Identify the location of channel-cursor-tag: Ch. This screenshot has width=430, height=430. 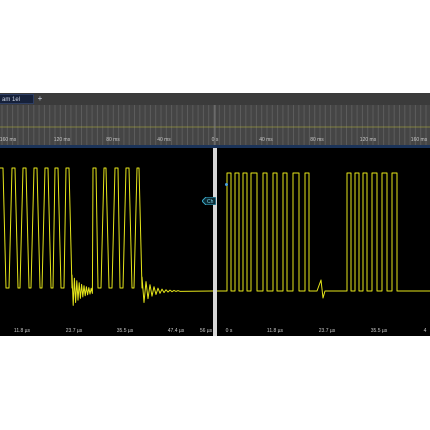
(209, 199).